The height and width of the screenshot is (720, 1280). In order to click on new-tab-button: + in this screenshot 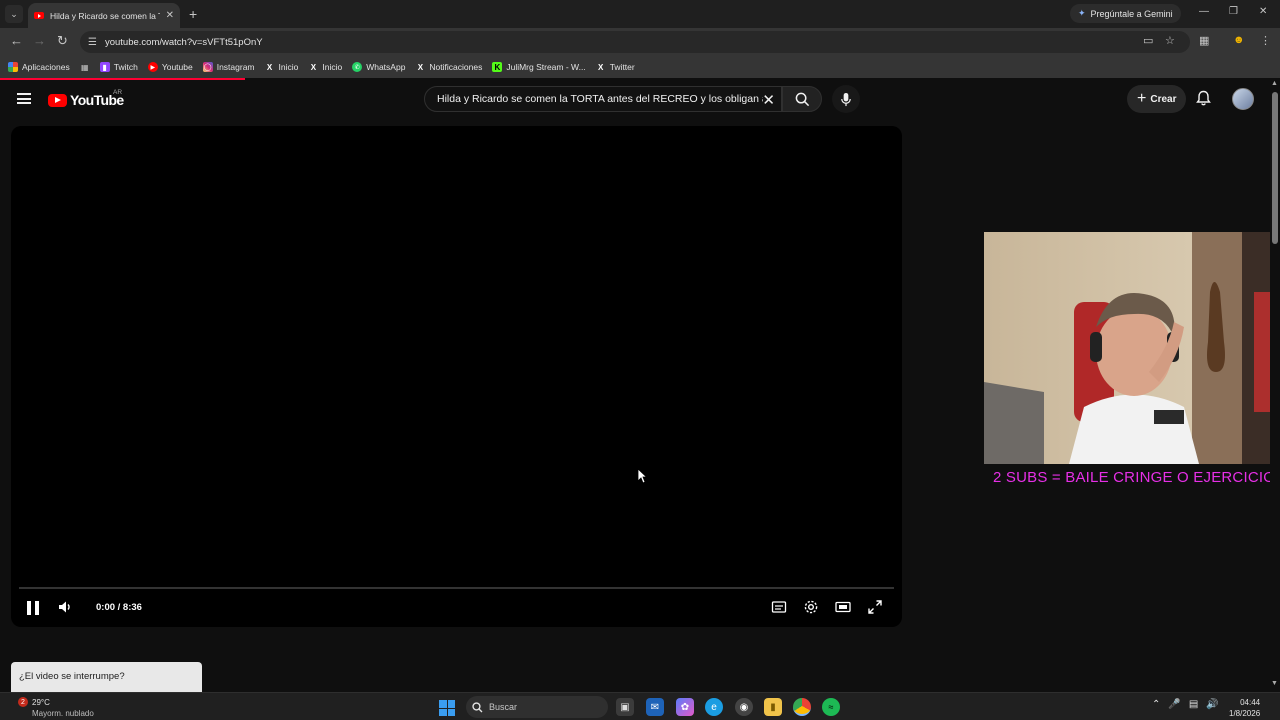, I will do `click(193, 14)`.